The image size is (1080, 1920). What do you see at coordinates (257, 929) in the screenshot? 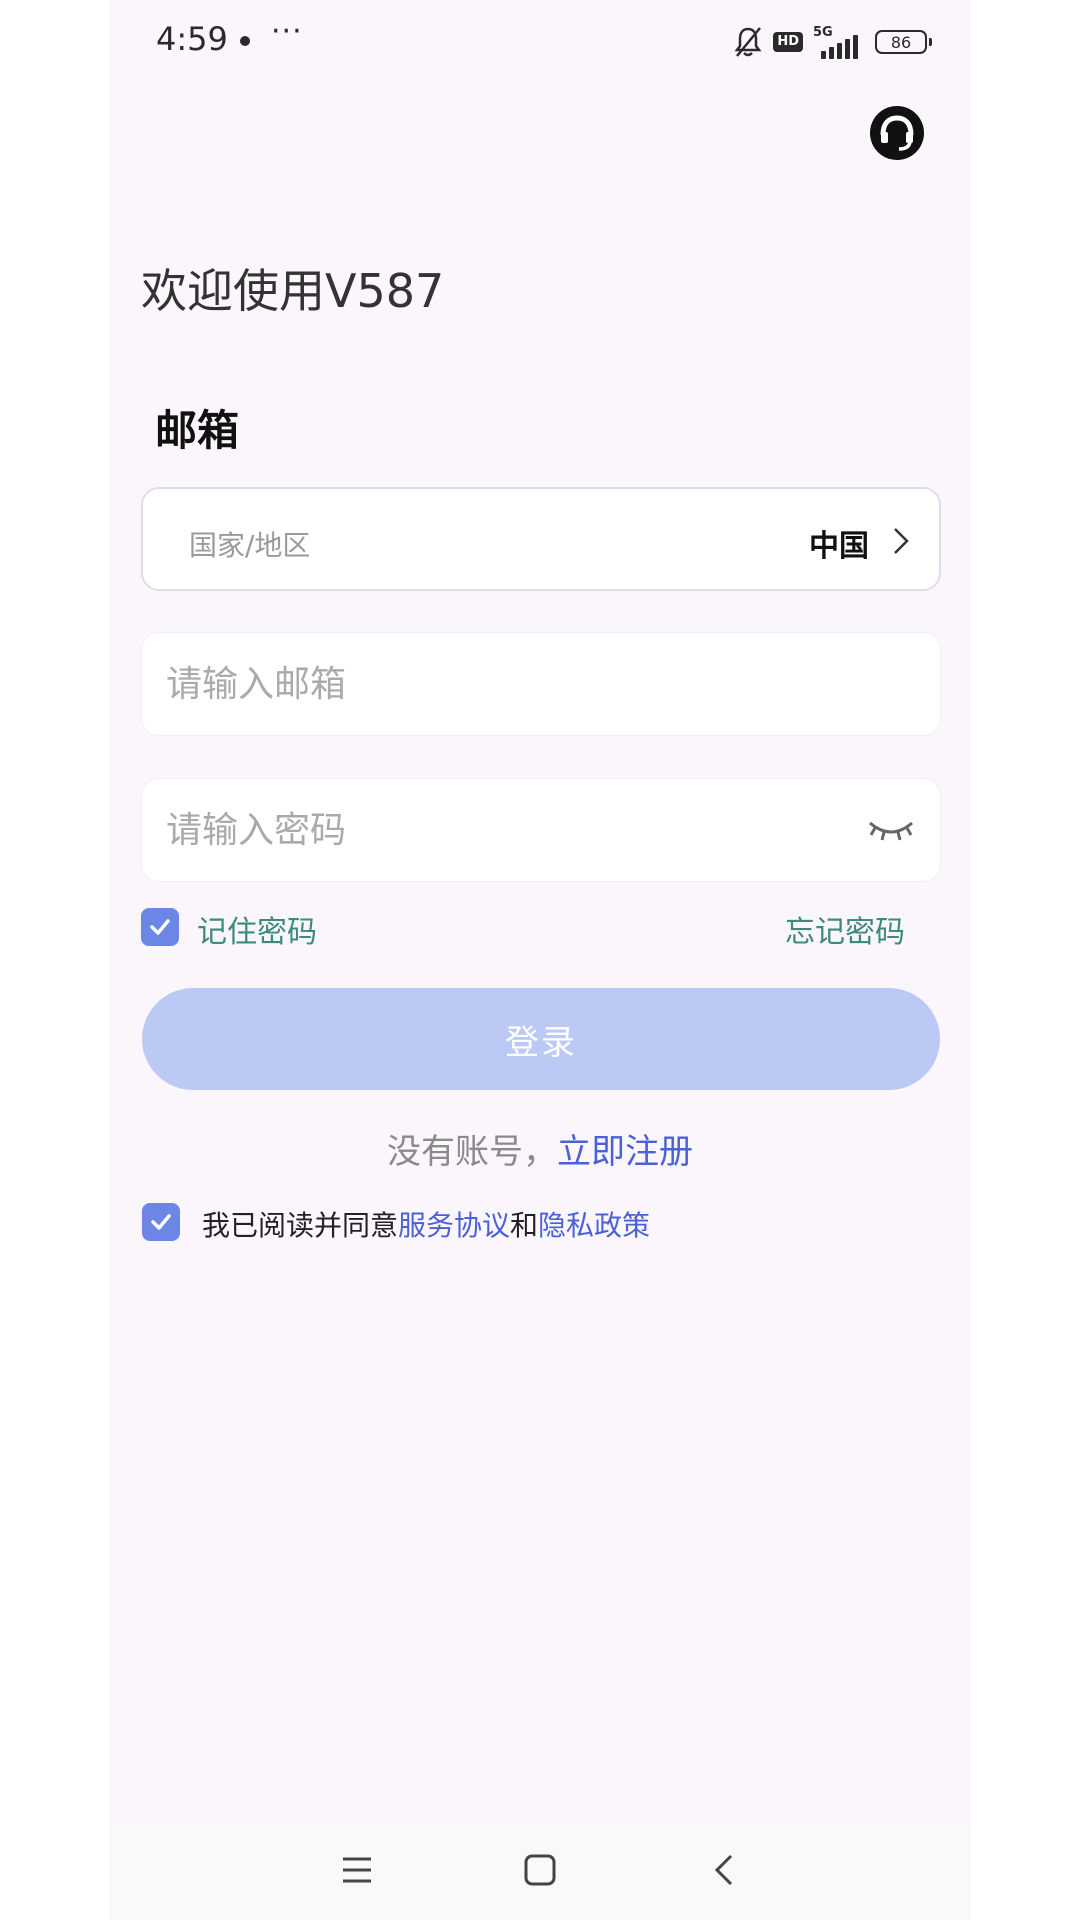
I see `remember-password-label: 记住密码` at bounding box center [257, 929].